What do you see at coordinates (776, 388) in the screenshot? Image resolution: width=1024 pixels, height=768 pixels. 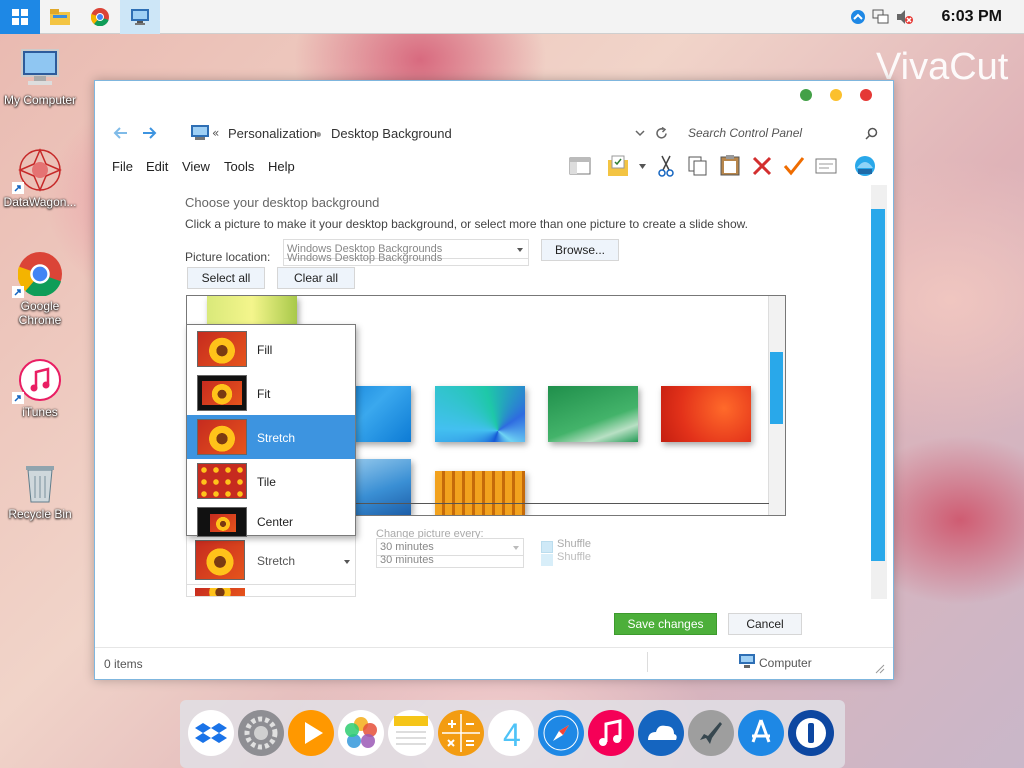 I see `scrollbar-thumb` at bounding box center [776, 388].